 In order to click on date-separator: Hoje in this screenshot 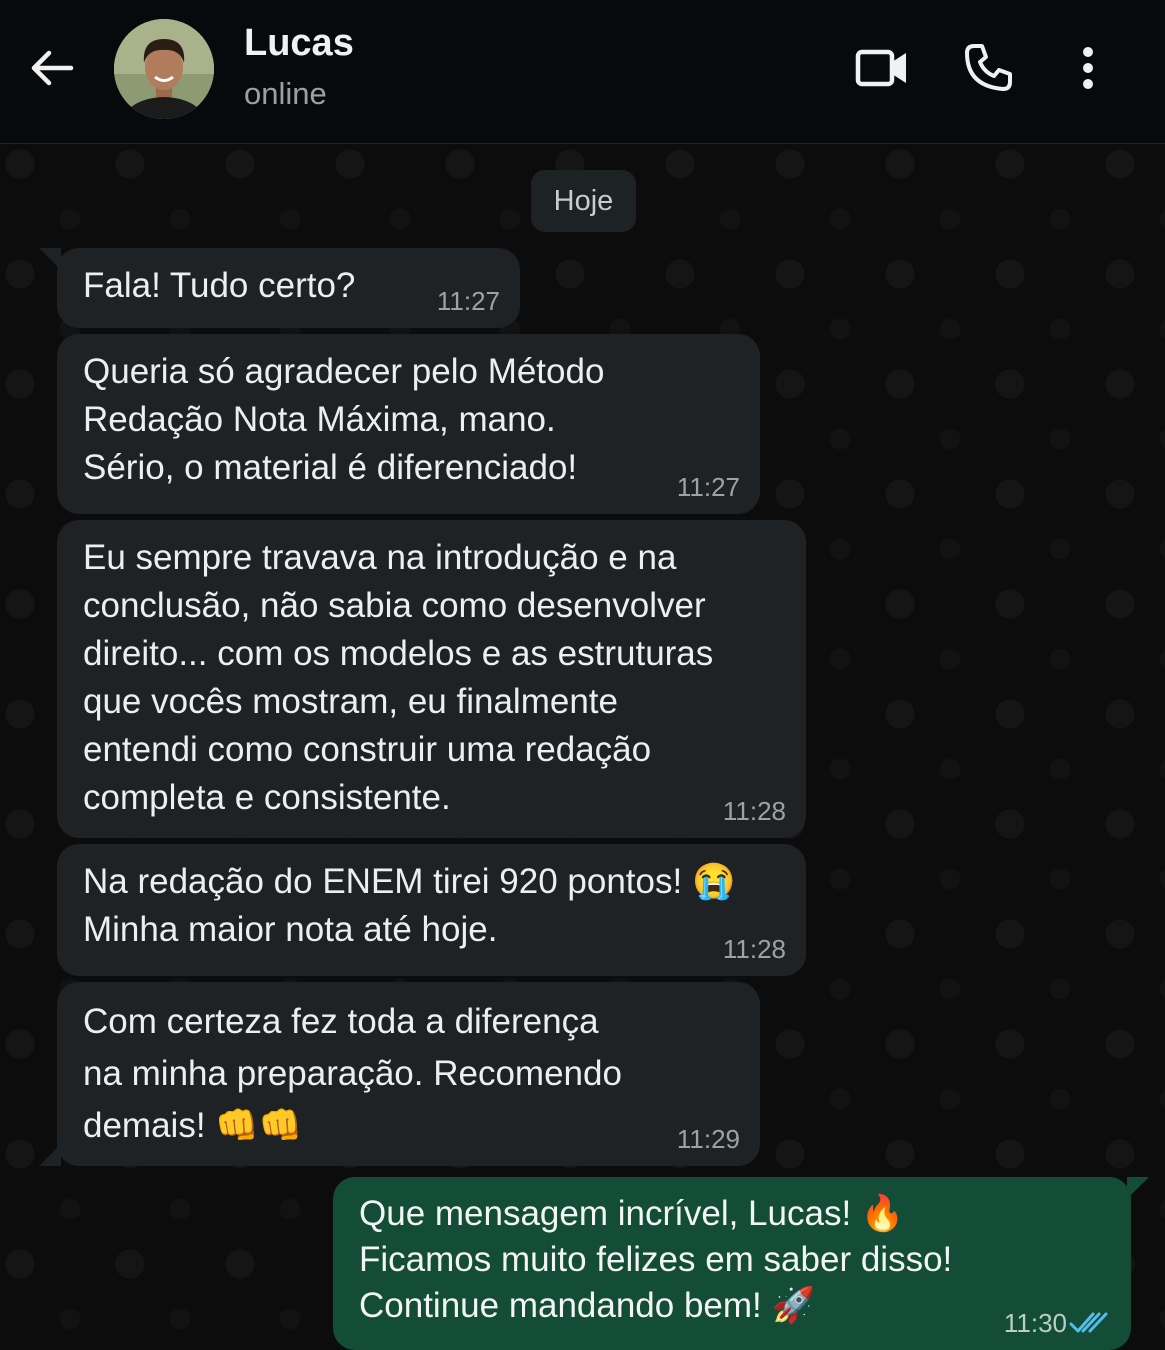, I will do `click(583, 201)`.